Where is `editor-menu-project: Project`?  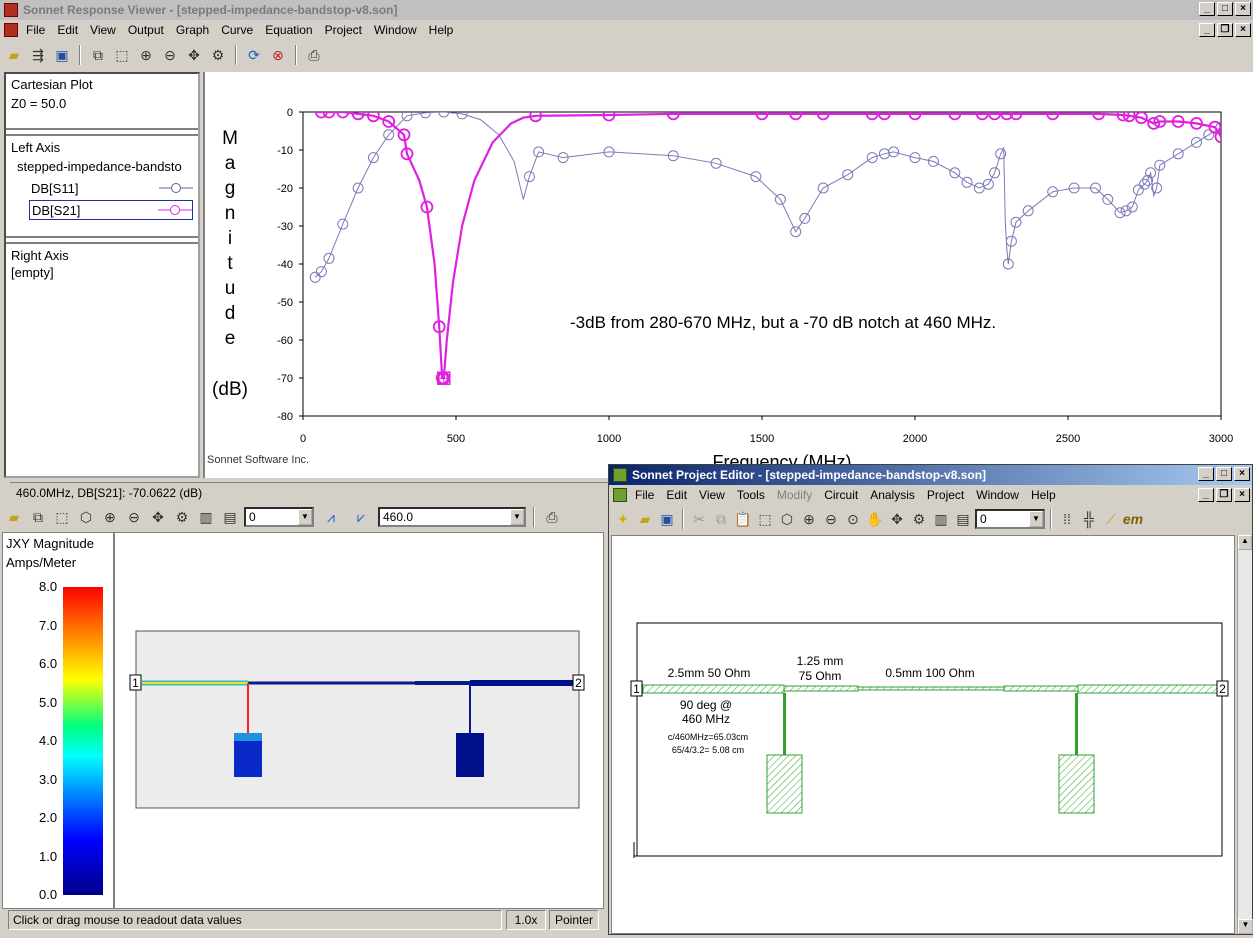 editor-menu-project: Project is located at coordinates (945, 495).